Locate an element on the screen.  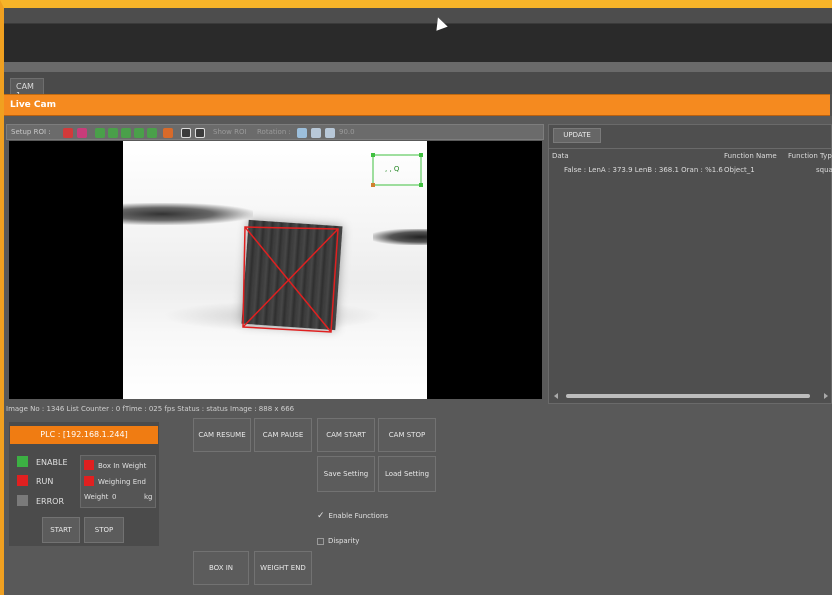
plc-start-button: START is located at coordinates (61, 530).